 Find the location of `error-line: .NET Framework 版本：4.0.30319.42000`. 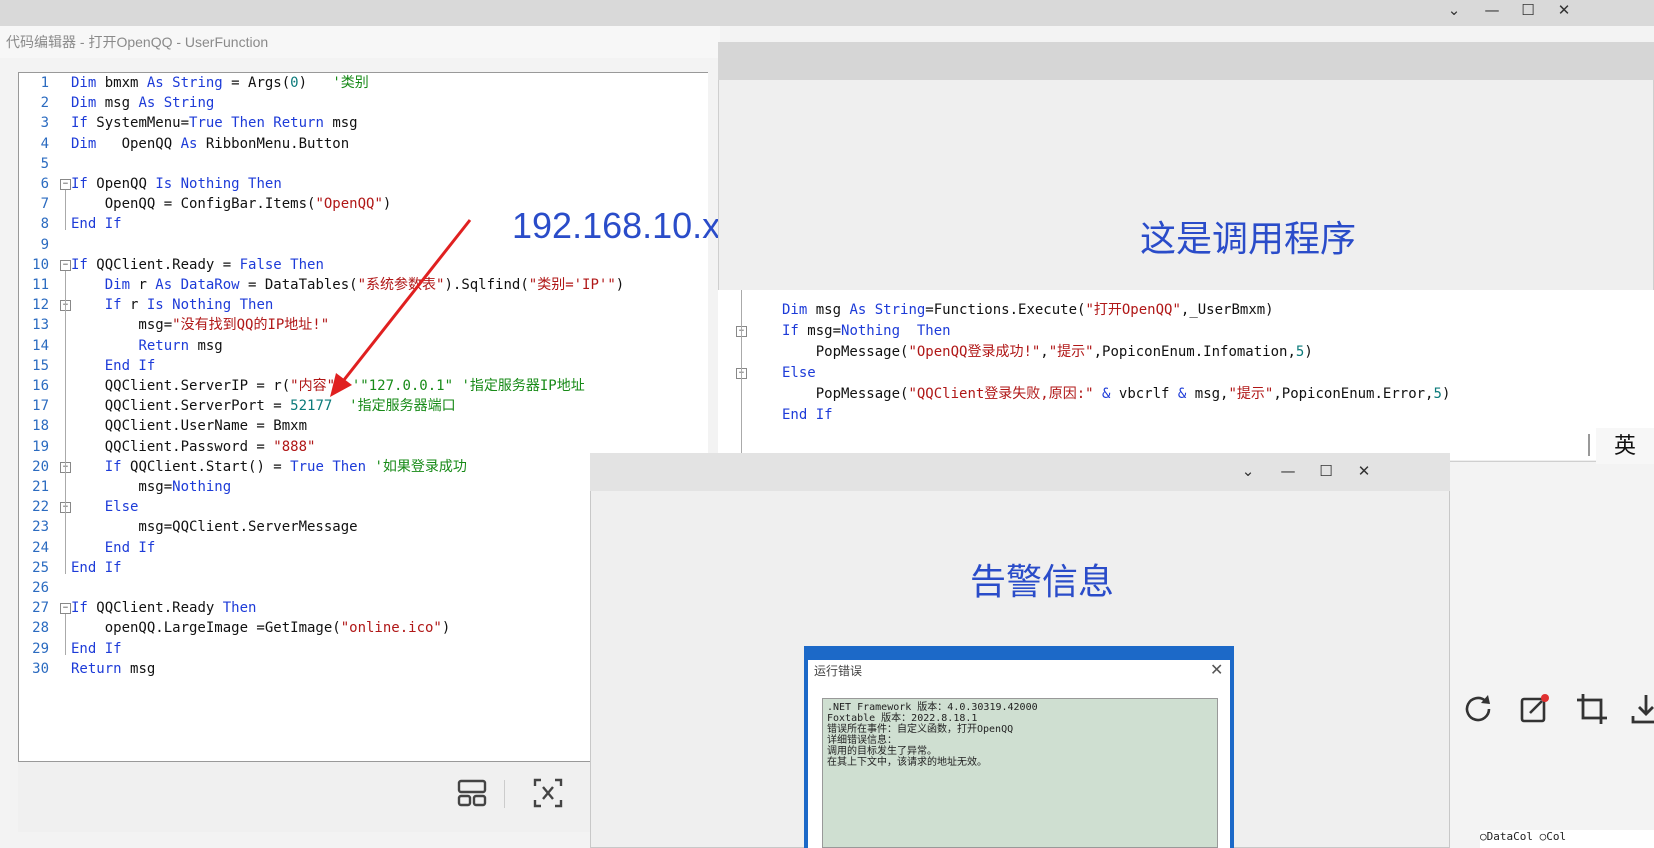

error-line: .NET Framework 版本：4.0.30319.42000 is located at coordinates (932, 707).